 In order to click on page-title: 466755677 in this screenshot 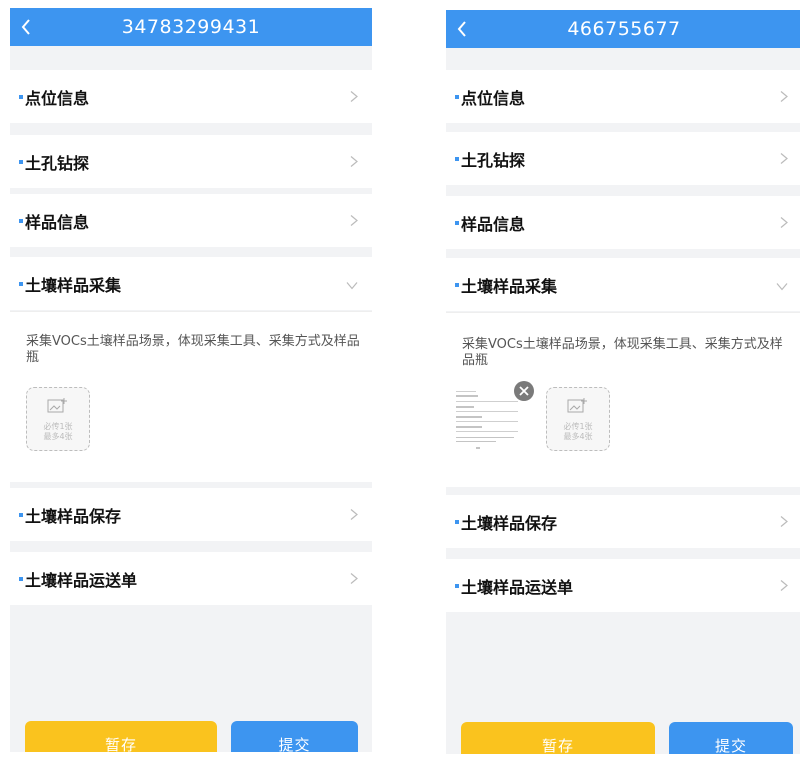, I will do `click(624, 29)`.